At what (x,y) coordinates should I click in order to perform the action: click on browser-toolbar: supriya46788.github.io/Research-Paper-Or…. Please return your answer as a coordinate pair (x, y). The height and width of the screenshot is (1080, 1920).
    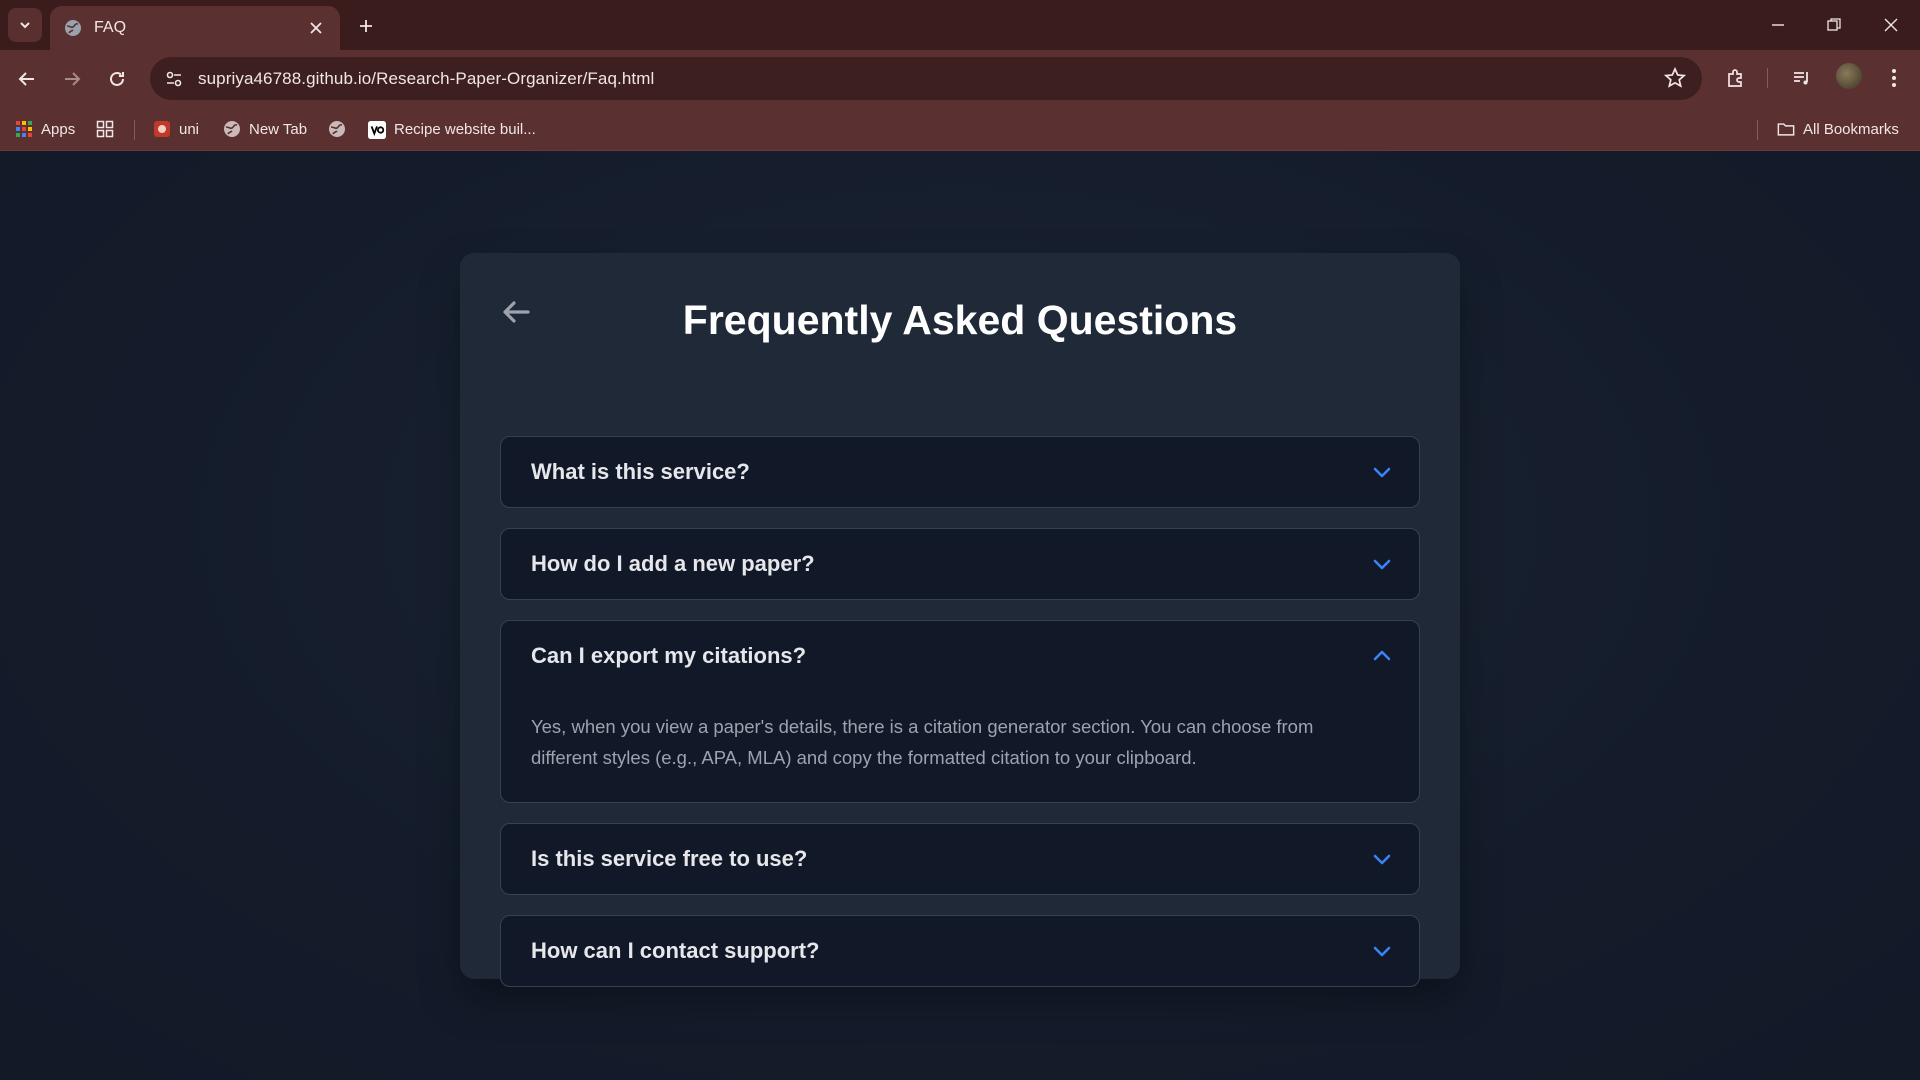
    Looking at the image, I should click on (960, 78).